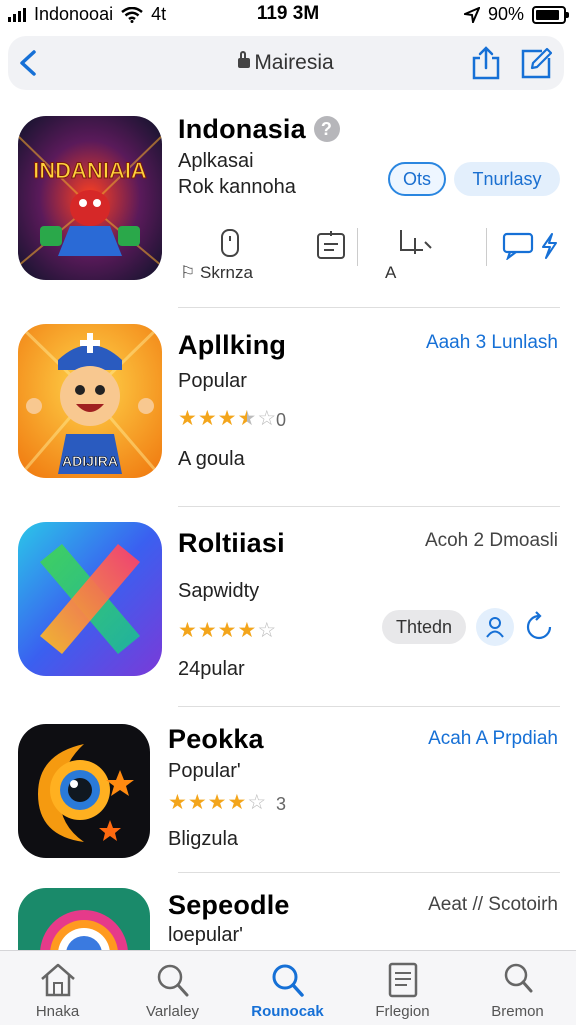  What do you see at coordinates (90, 170) in the screenshot?
I see `svg-text: INDANIAIA` at bounding box center [90, 170].